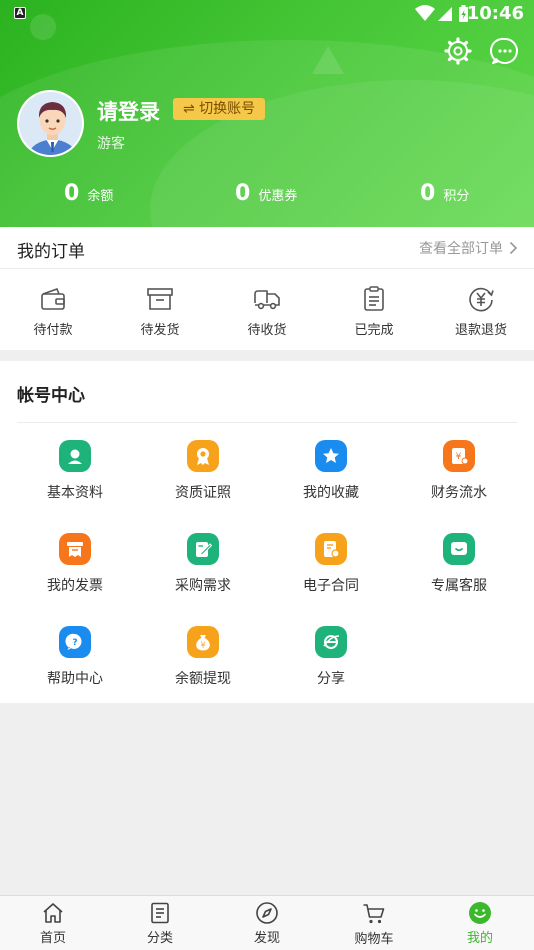 This screenshot has height=950, width=534. I want to click on status-time: 10:46, so click(495, 13).